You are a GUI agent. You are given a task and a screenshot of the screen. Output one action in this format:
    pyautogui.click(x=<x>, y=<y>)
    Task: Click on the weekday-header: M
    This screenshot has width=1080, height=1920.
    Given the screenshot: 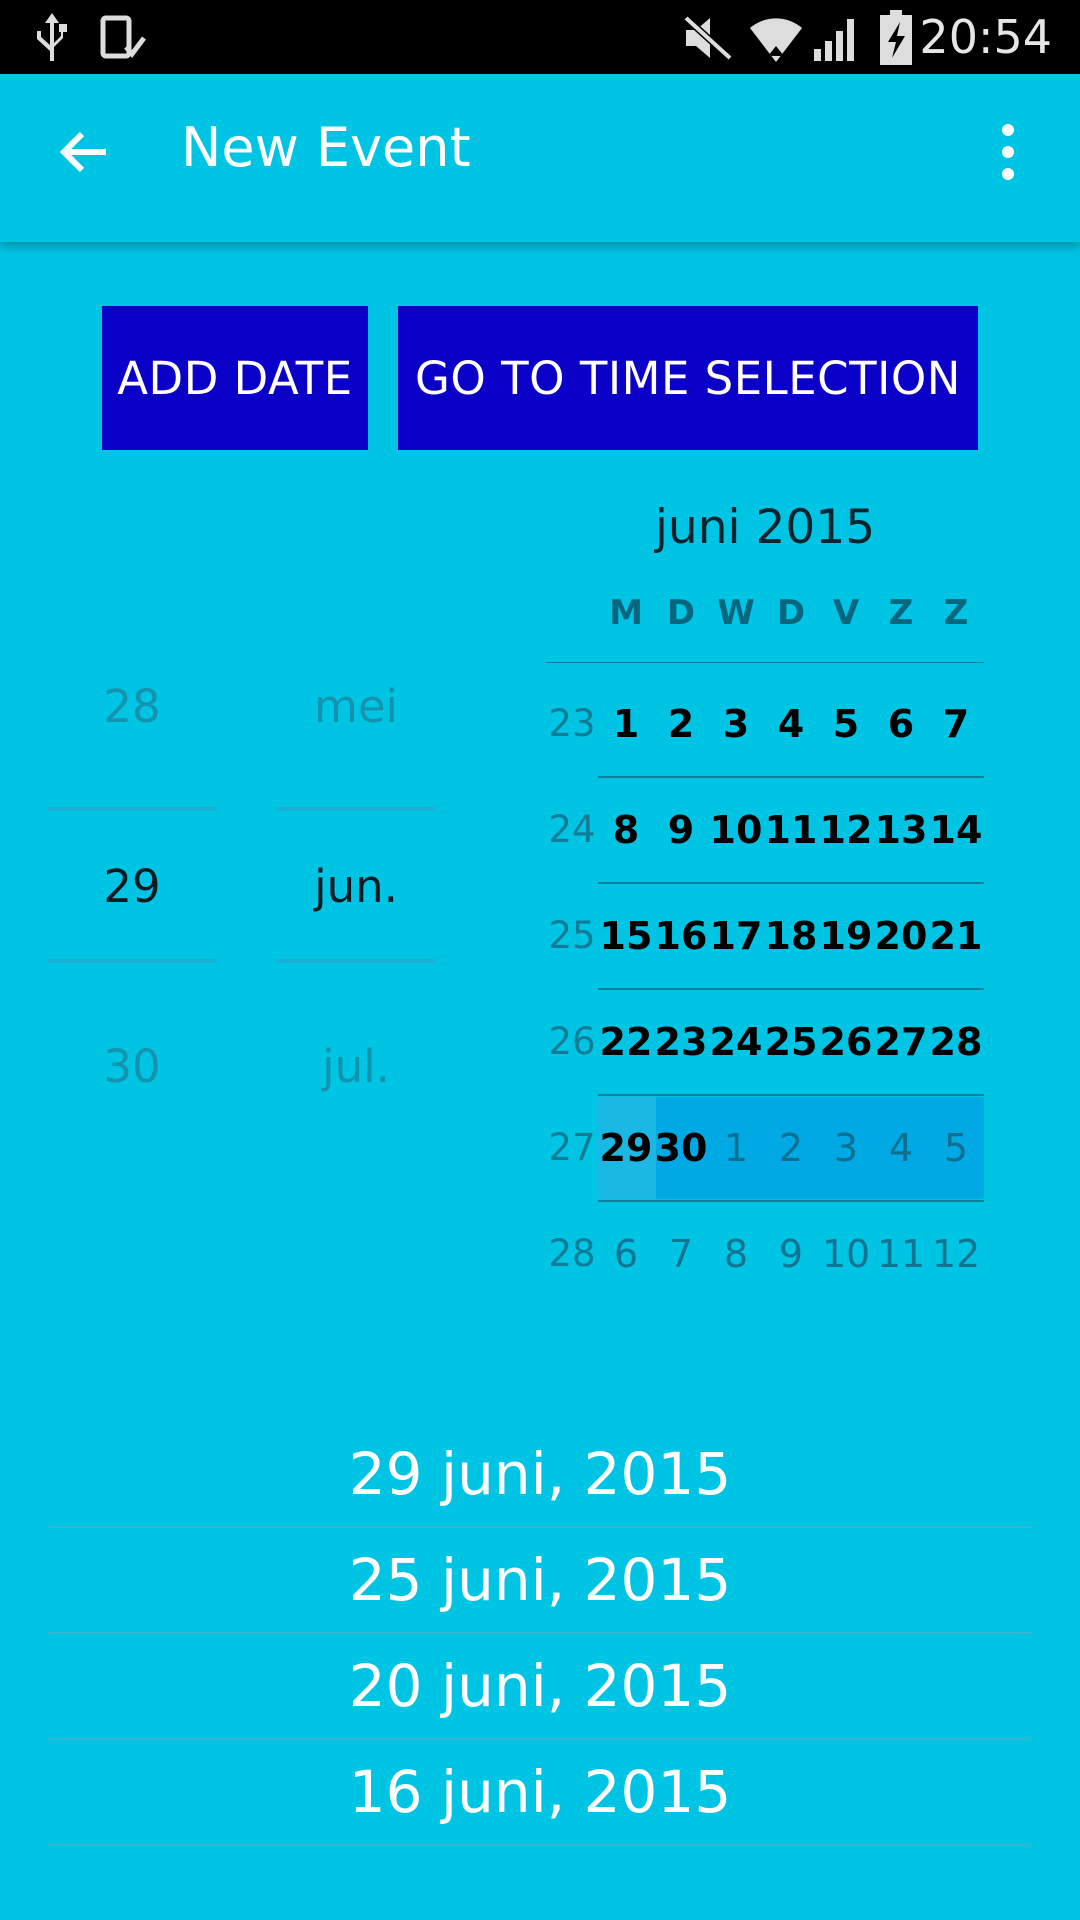 What is the action you would take?
    pyautogui.click(x=626, y=613)
    